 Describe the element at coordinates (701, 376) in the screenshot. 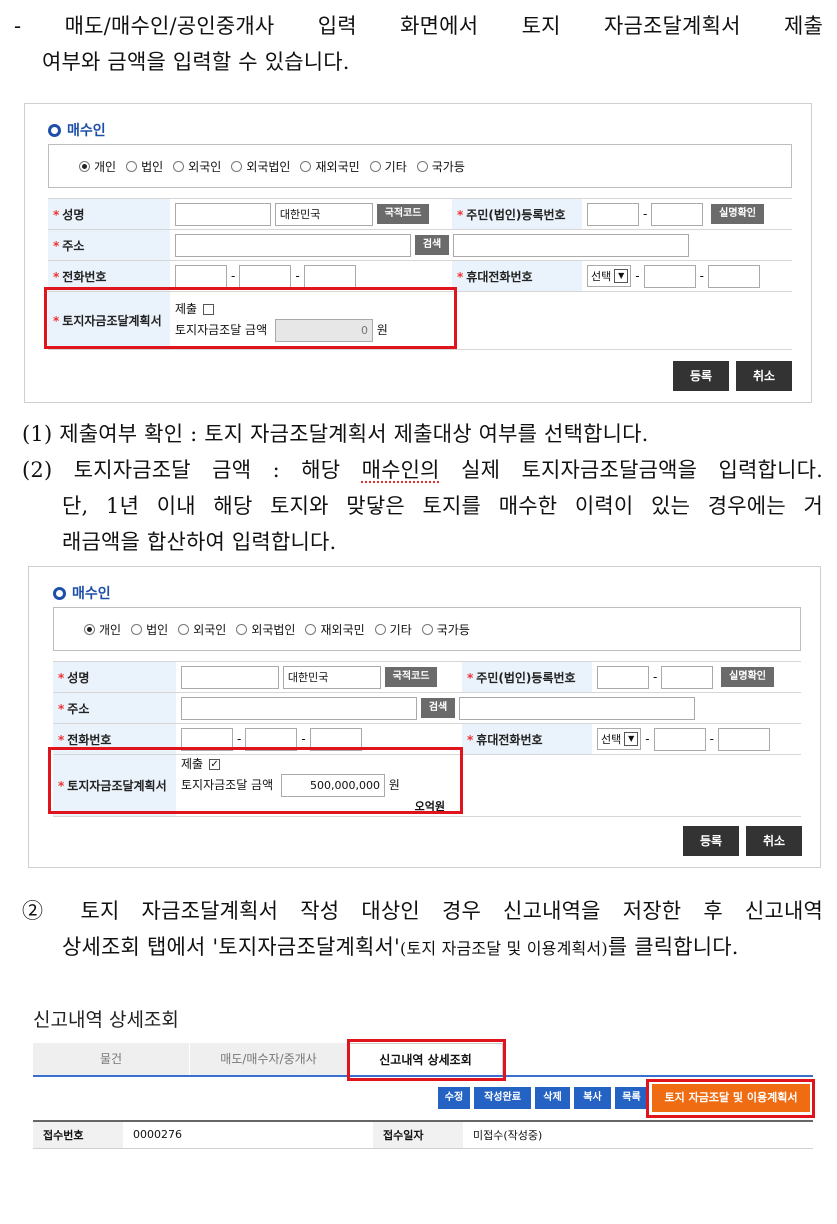

I see `register-button-1: 등록` at that location.